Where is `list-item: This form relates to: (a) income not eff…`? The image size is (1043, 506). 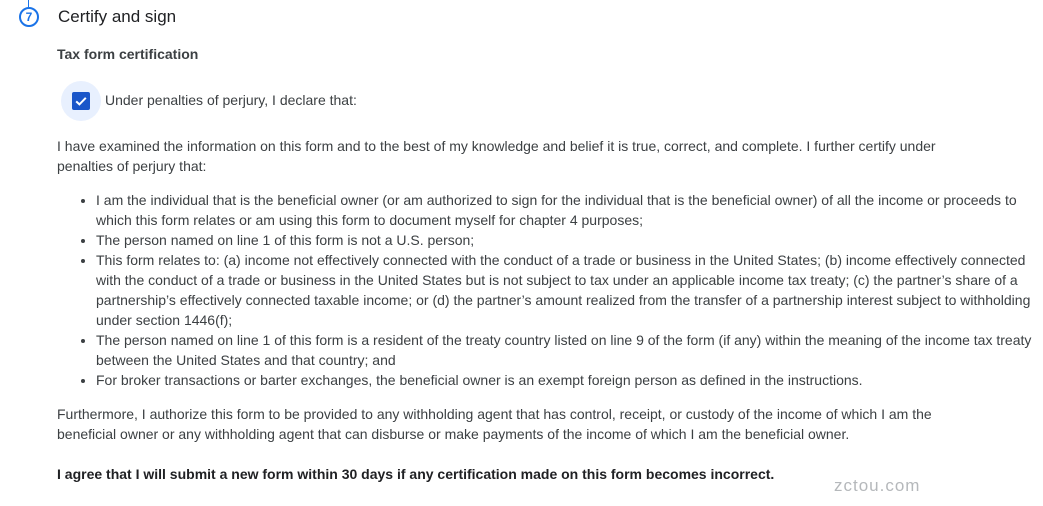 list-item: This form relates to: (a) income not eff… is located at coordinates (568, 290).